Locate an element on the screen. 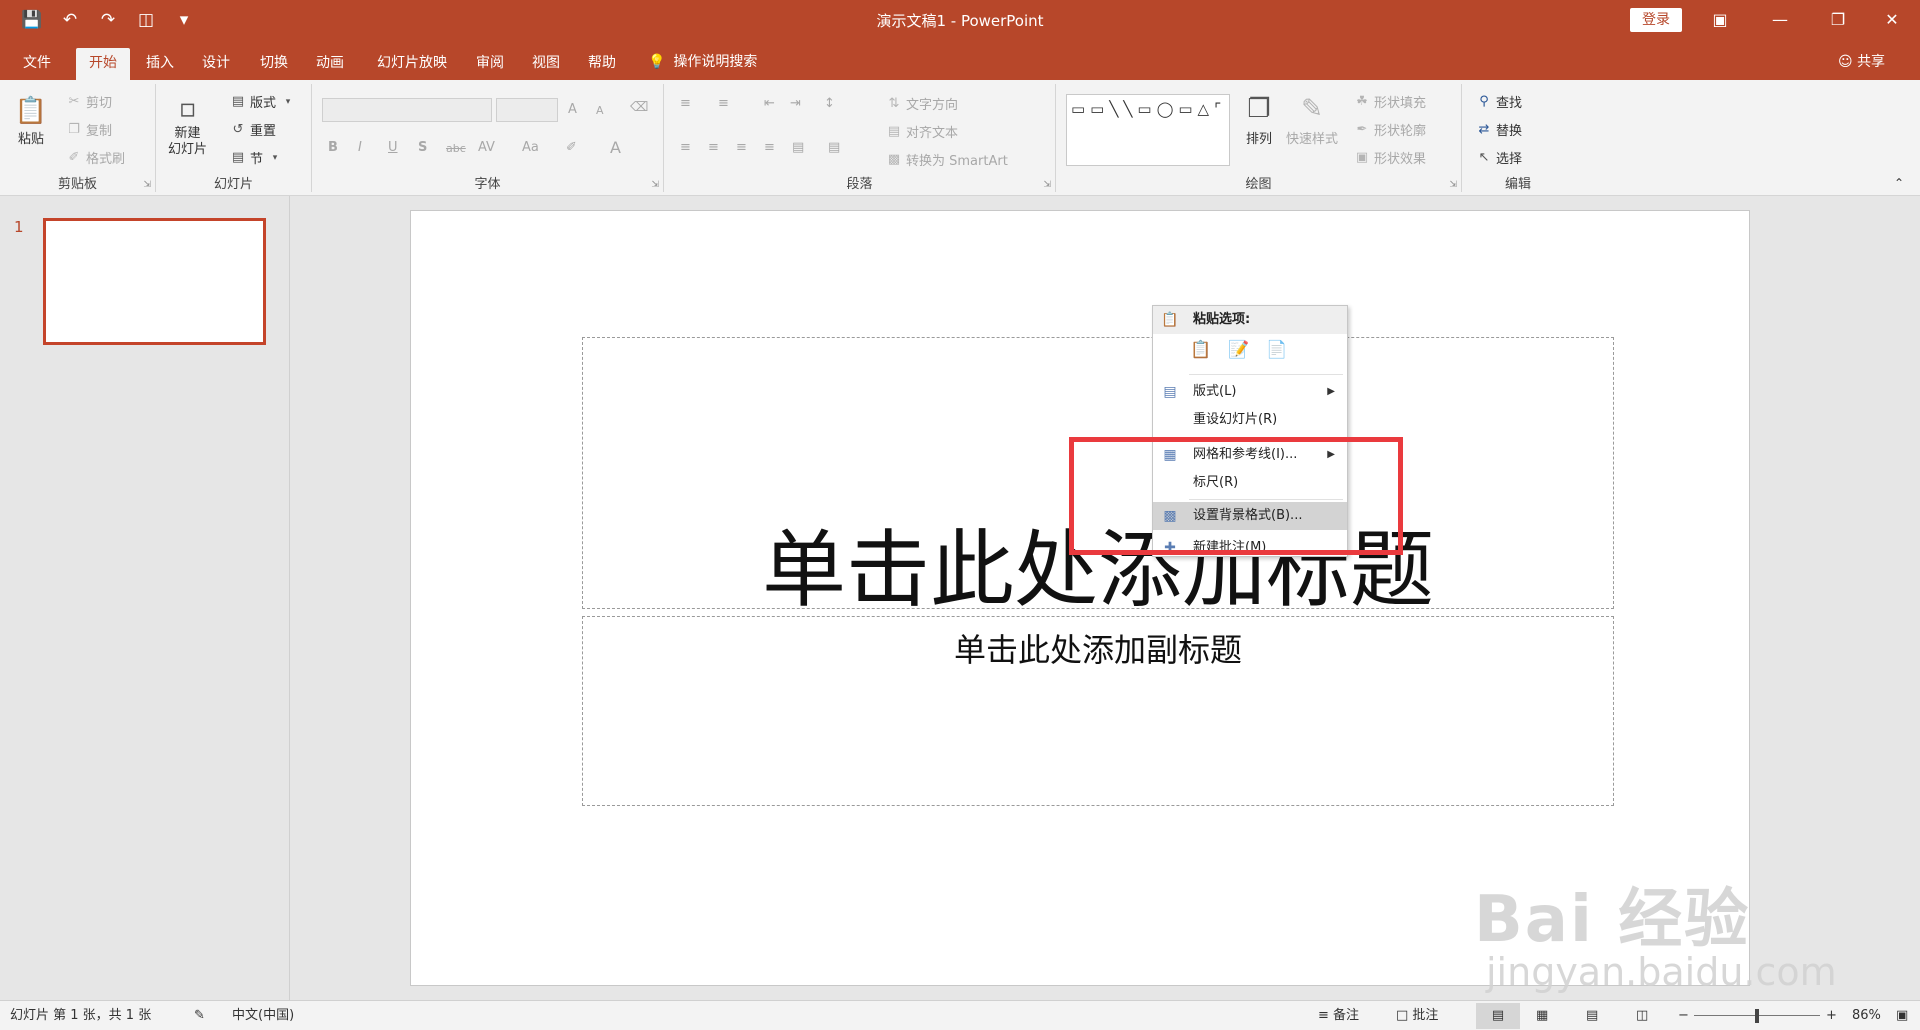  zoom-out-button: − is located at coordinates (1683, 1016).